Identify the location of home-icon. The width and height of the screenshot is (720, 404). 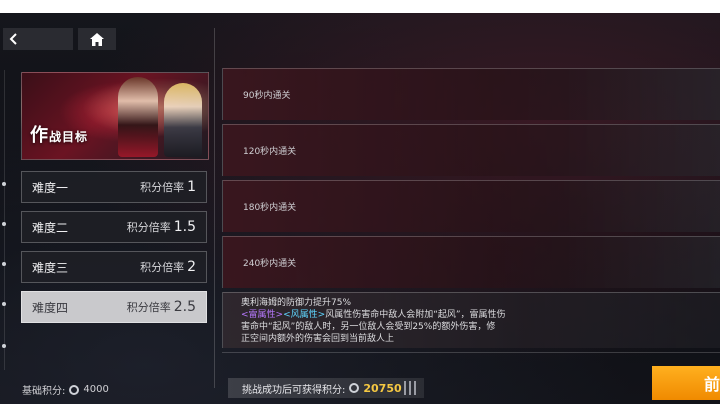
(97, 39).